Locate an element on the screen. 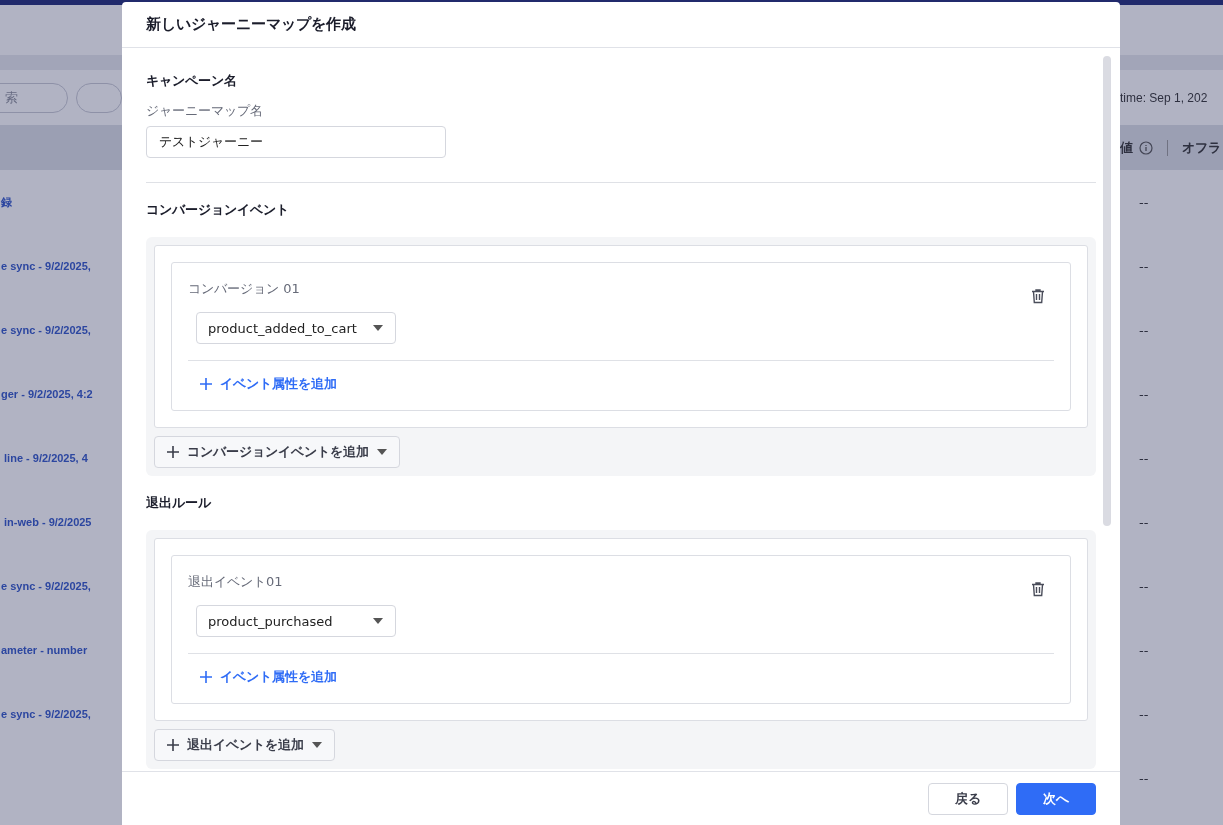 Image resolution: width=1223 pixels, height=825 pixels. back-button: 戻る is located at coordinates (968, 798).